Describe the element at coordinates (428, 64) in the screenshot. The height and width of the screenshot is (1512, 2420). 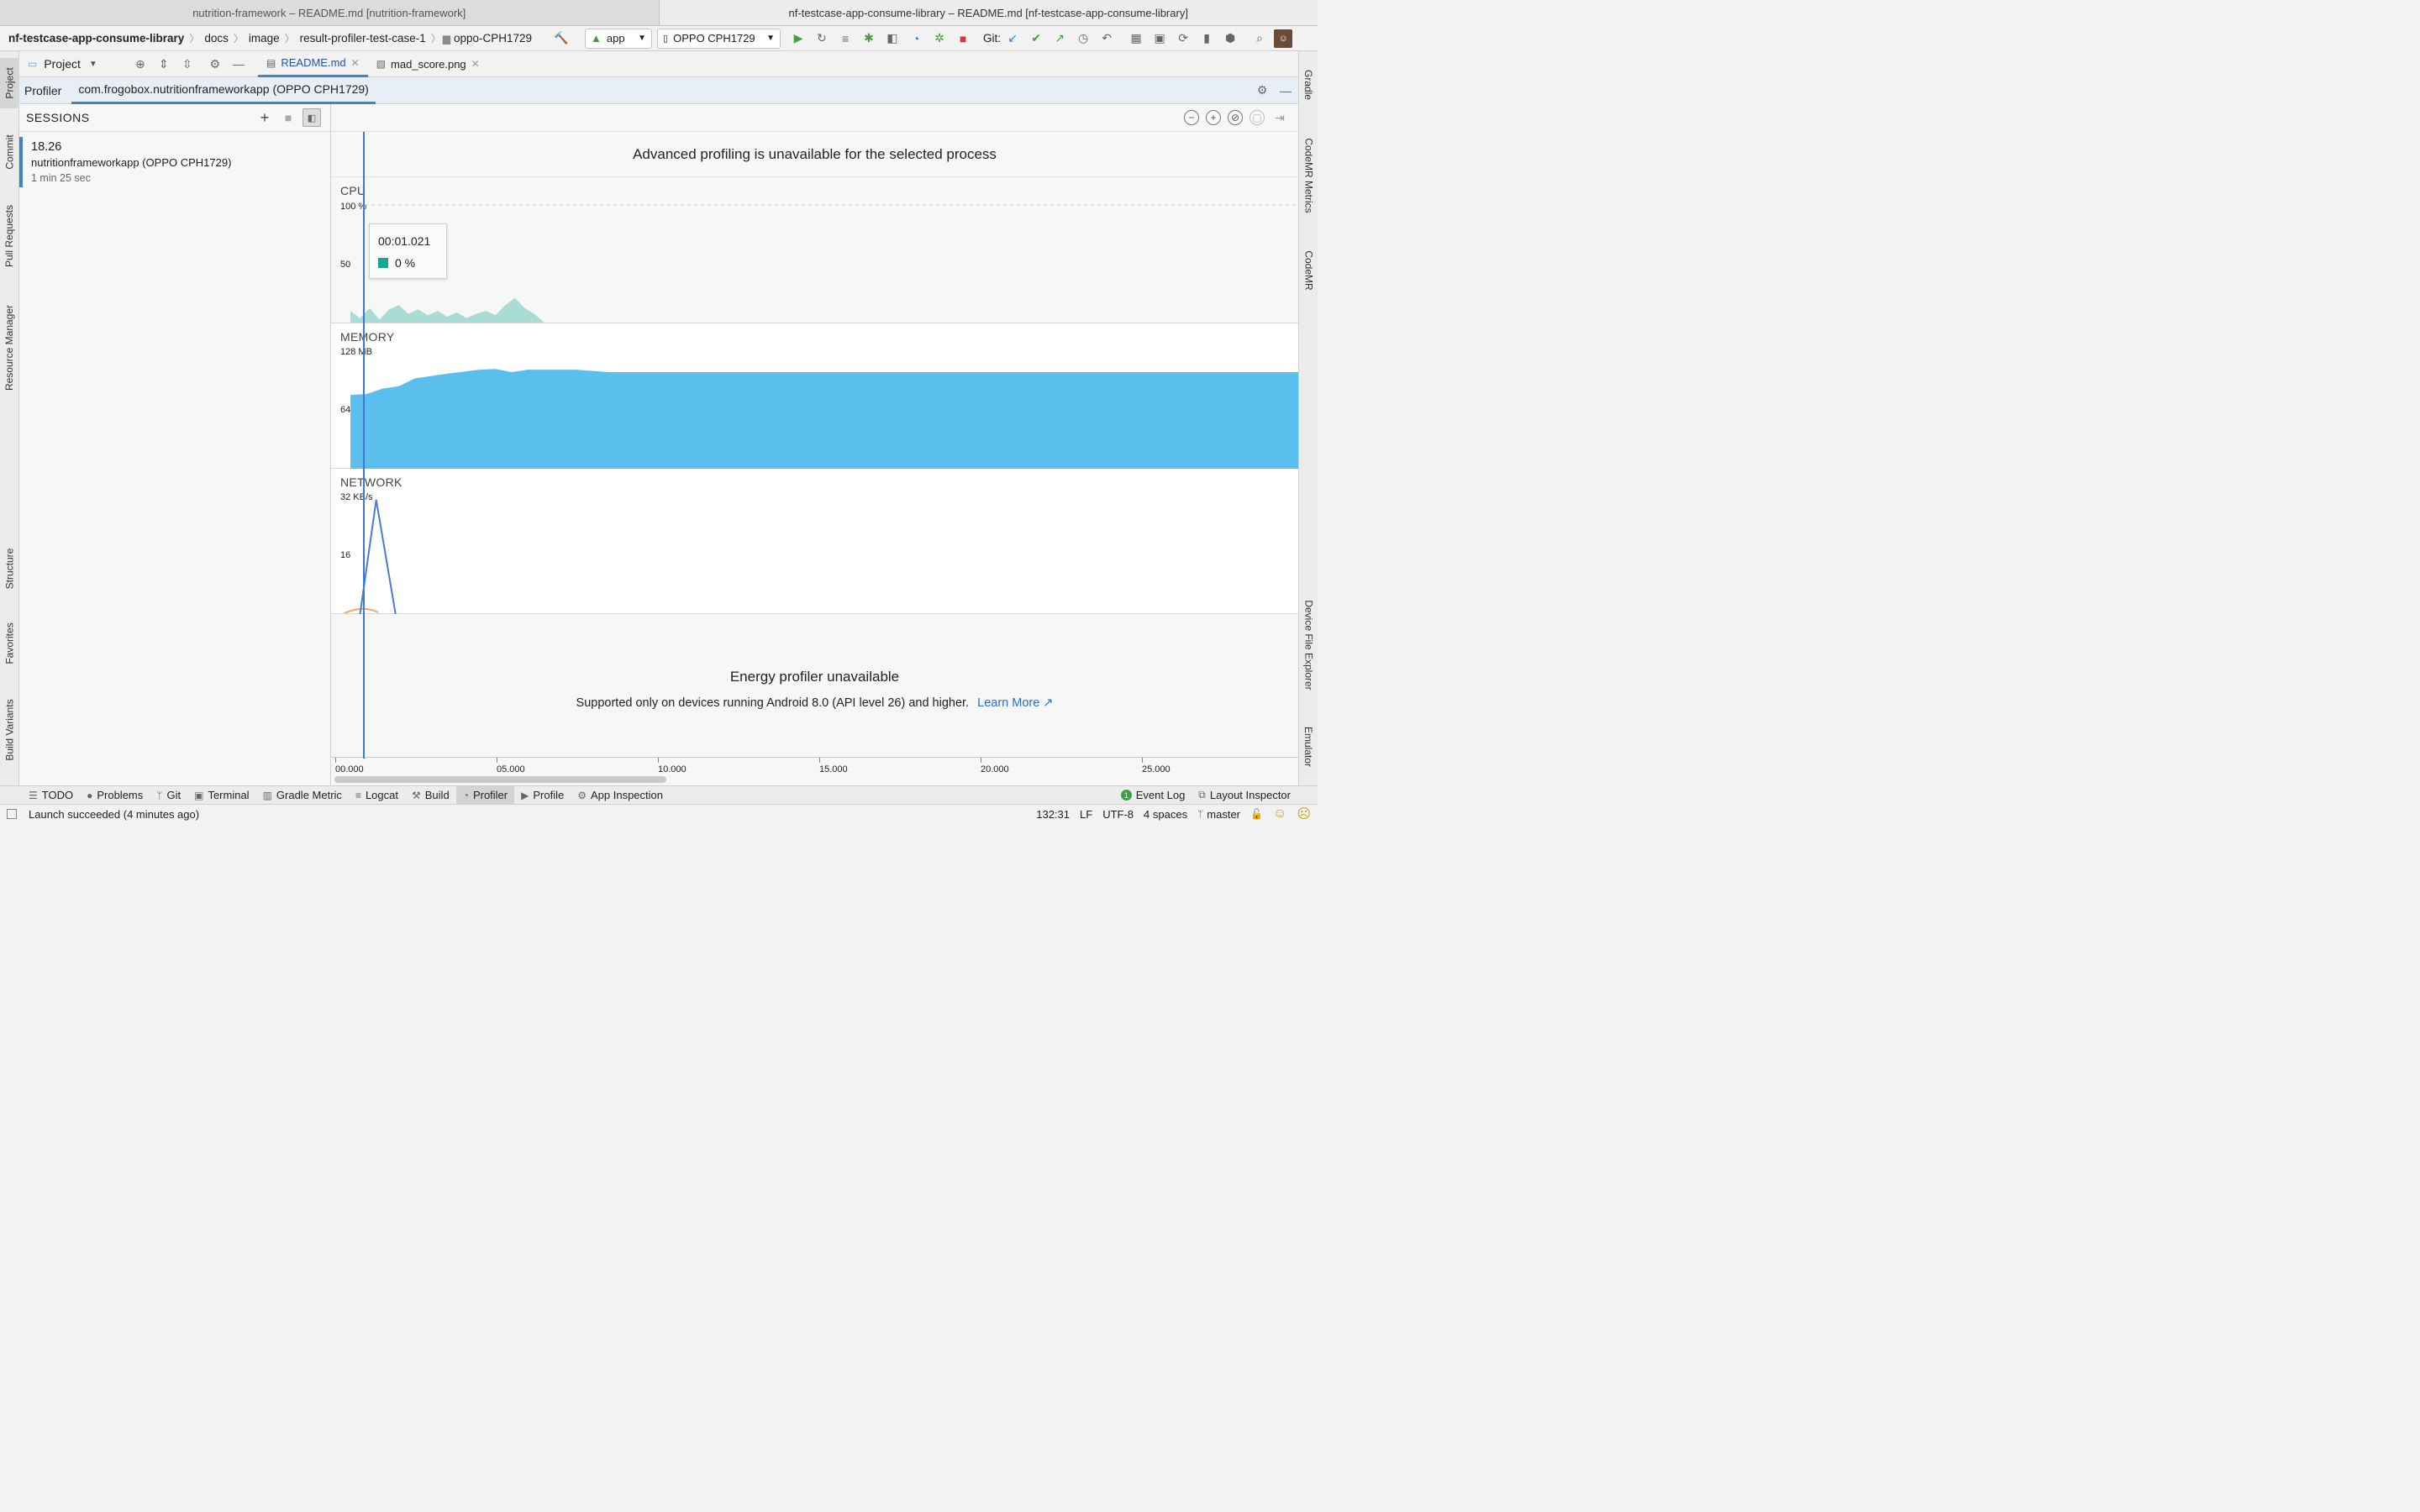
I see `editor-tab-mad-score: ▧ mad_score.png ✕` at that location.